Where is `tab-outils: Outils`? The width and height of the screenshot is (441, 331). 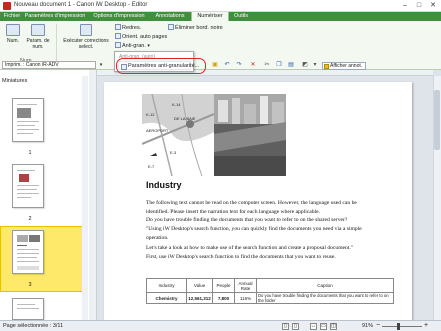 tab-outils: Outils is located at coordinates (241, 16).